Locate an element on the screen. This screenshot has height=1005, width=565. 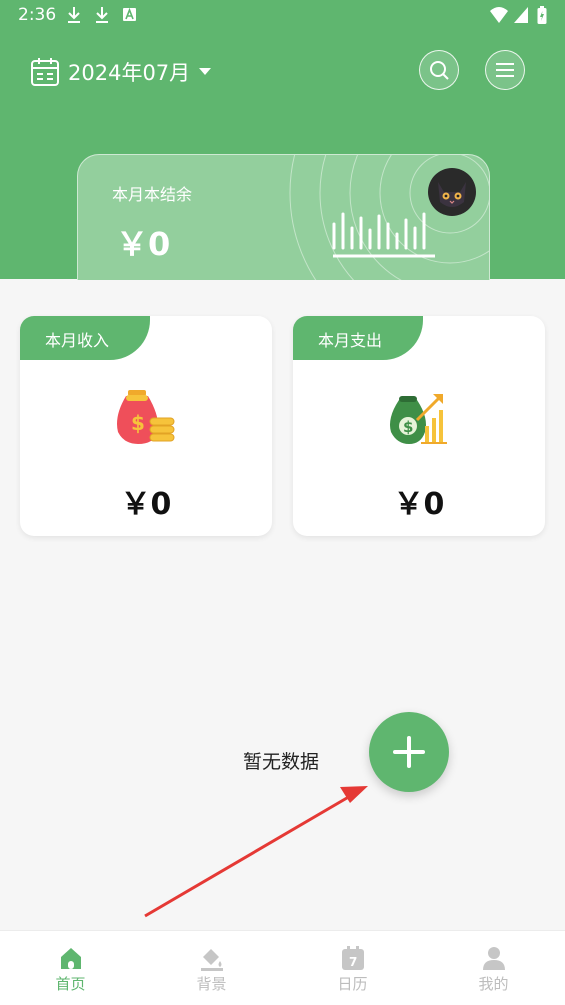
nav-item-home: 首页 is located at coordinates (70, 968).